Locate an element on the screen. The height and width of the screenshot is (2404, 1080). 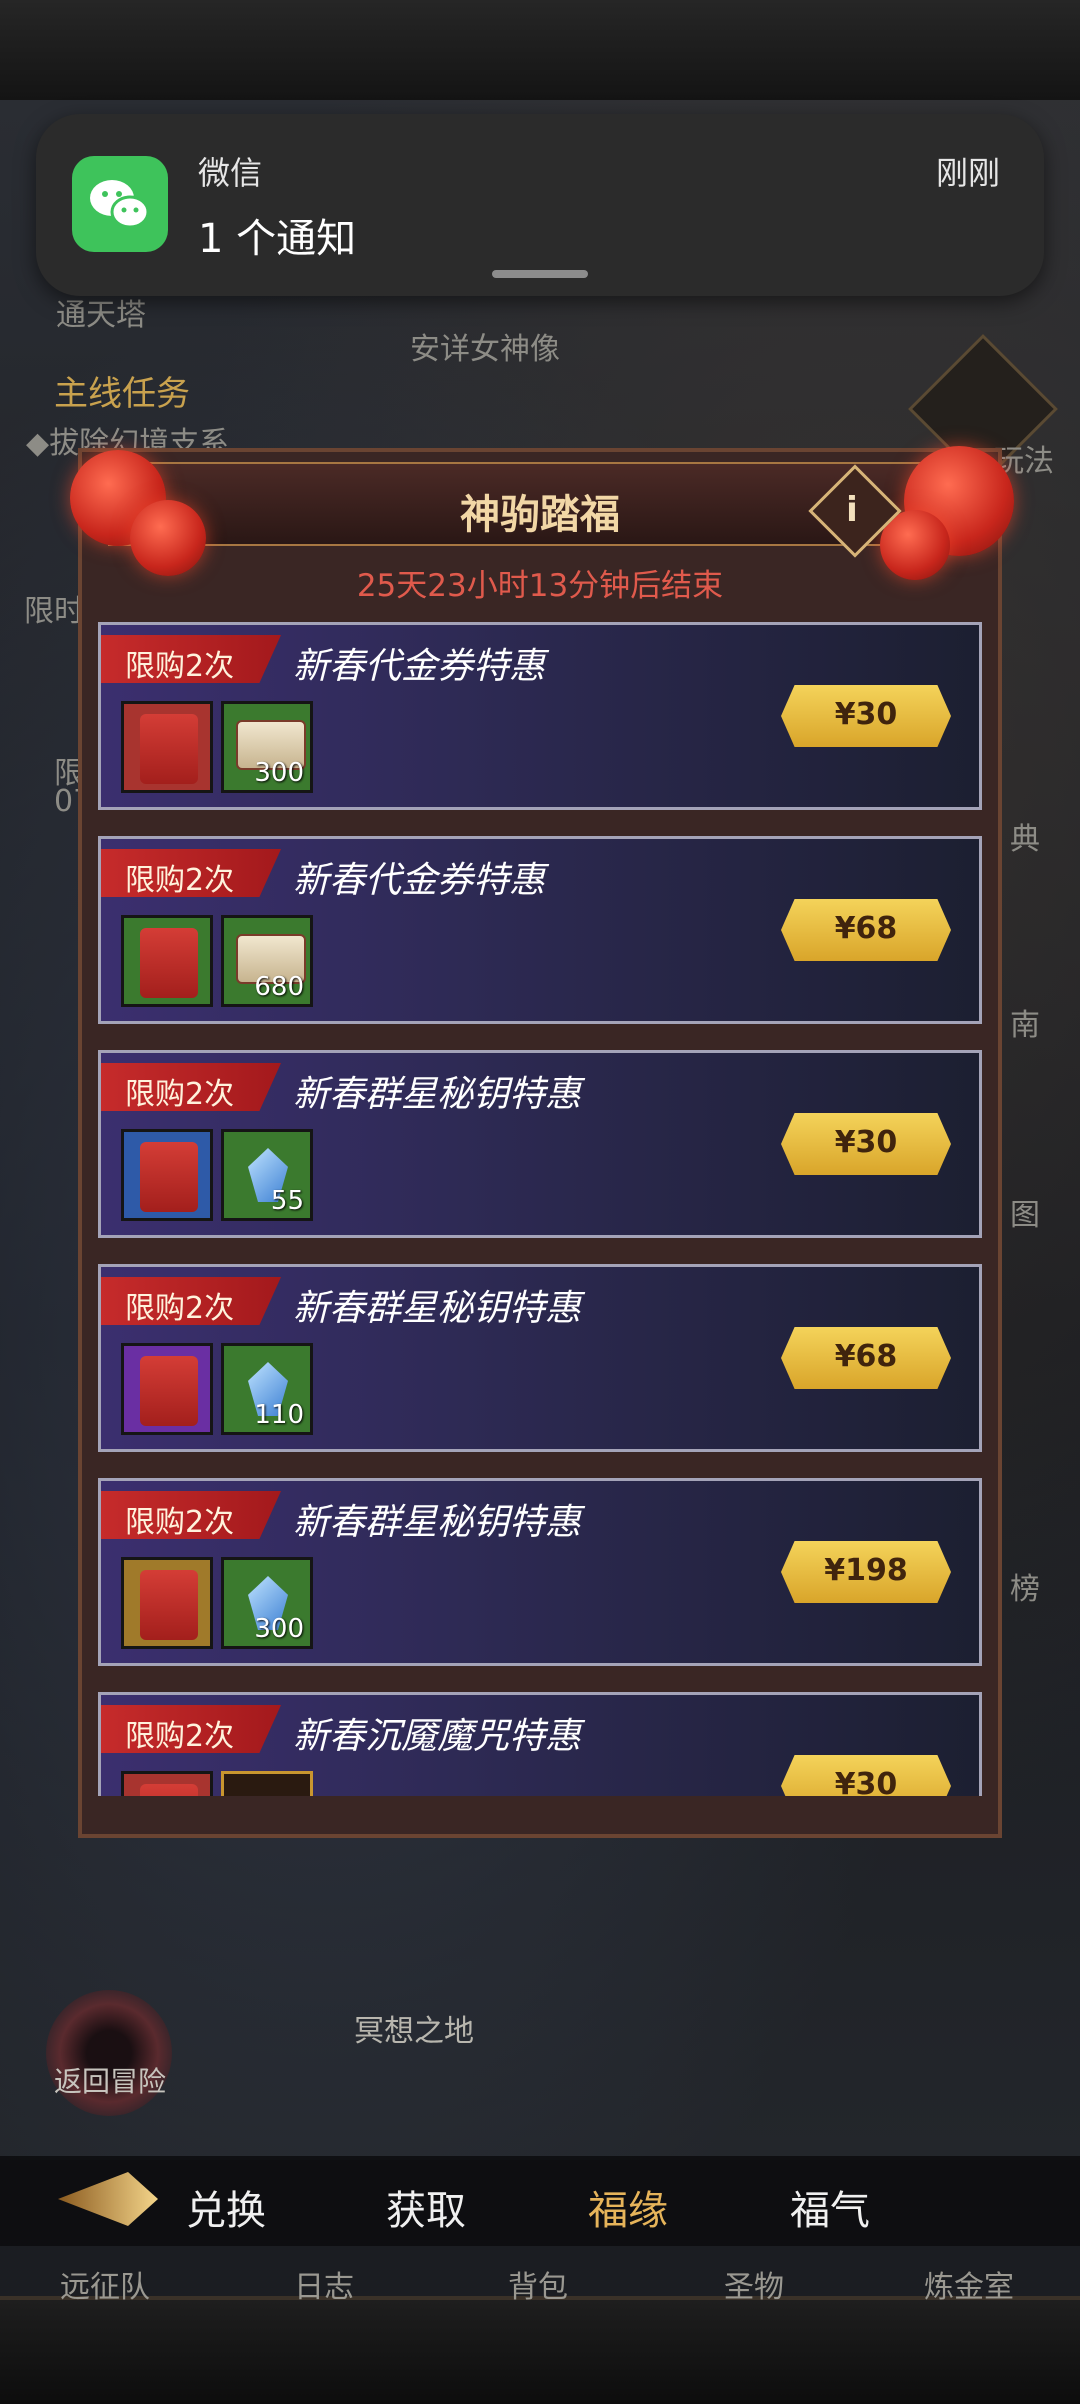
reward-slot is located at coordinates (267, 1783).